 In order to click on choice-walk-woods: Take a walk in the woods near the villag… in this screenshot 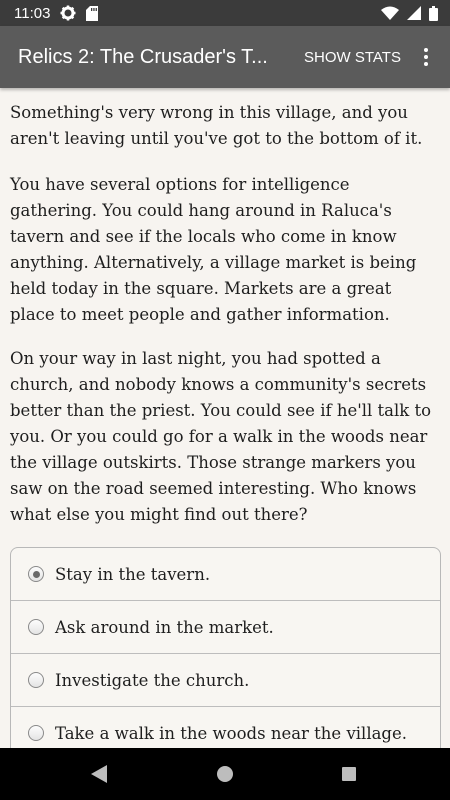, I will do `click(225, 727)`.